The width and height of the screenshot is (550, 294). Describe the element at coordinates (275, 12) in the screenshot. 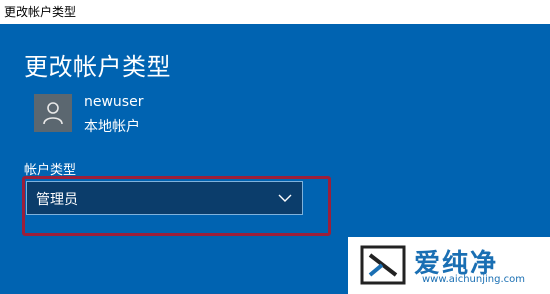

I see `window-titlebar: 更改帐户类型` at that location.